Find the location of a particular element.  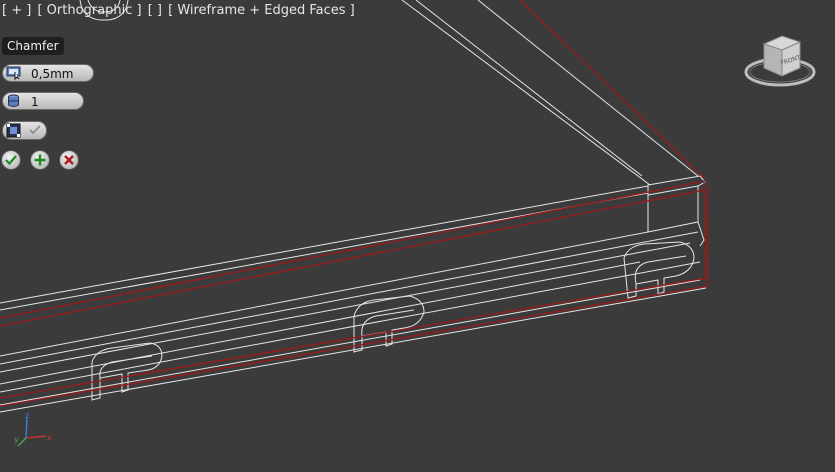

ok-button is located at coordinates (11, 160).